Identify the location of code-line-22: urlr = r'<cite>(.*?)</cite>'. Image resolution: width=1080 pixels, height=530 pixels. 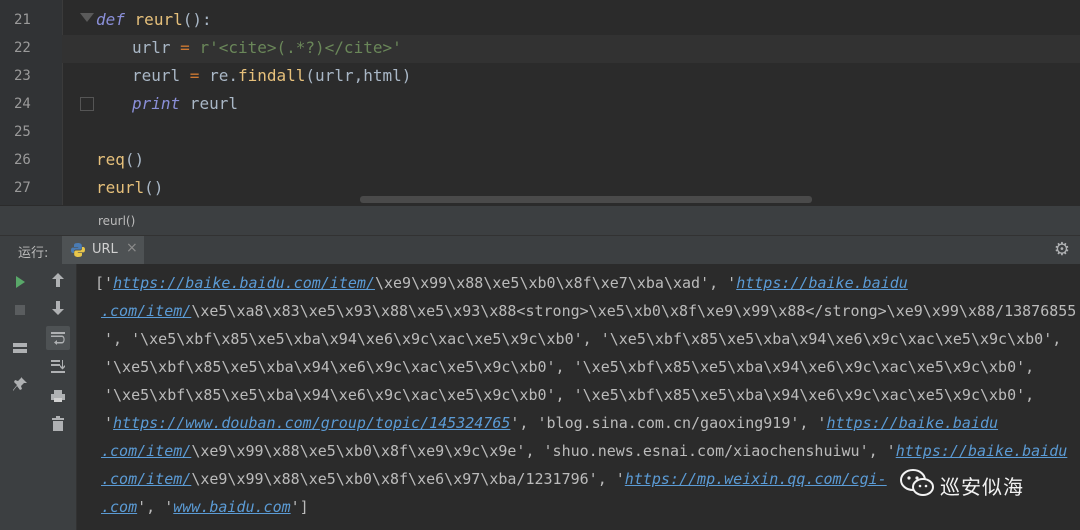
(267, 48).